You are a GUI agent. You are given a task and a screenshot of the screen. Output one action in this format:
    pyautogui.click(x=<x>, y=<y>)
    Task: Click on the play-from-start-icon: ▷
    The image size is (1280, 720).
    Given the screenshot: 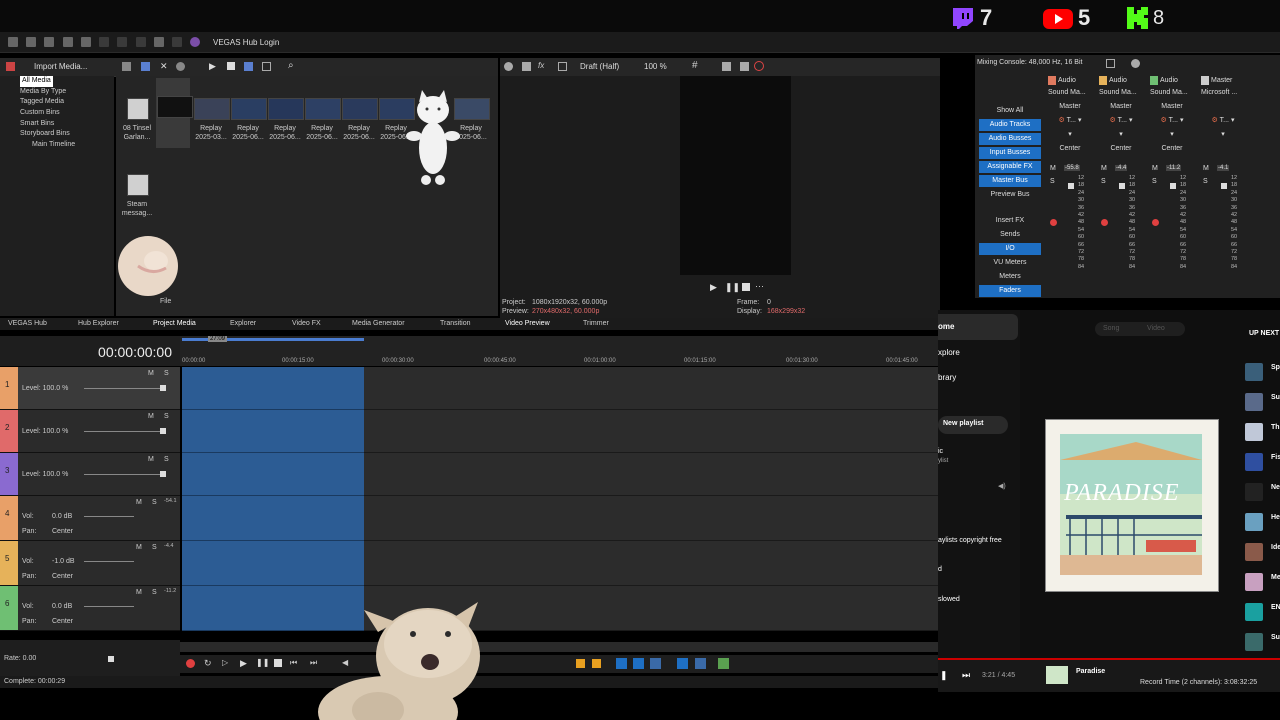 What is the action you would take?
    pyautogui.click(x=225, y=662)
    